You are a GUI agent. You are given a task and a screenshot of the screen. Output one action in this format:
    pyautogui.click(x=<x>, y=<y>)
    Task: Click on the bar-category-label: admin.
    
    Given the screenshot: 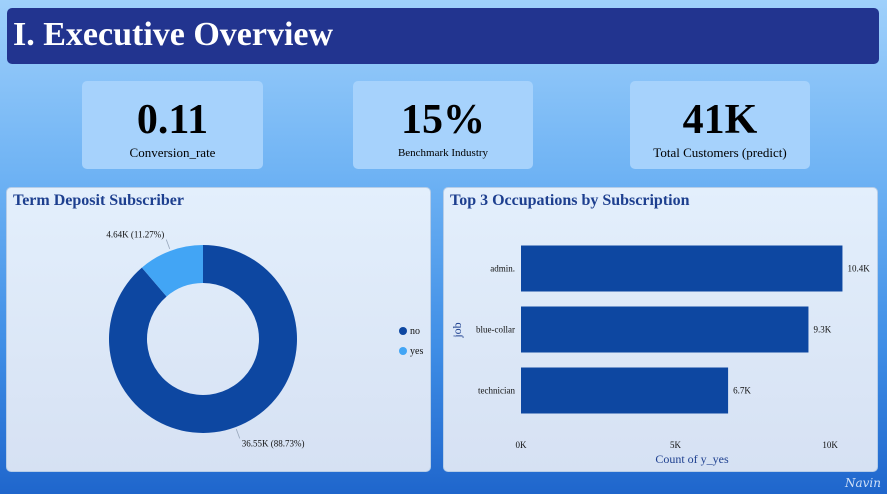 What is the action you would take?
    pyautogui.click(x=502, y=269)
    